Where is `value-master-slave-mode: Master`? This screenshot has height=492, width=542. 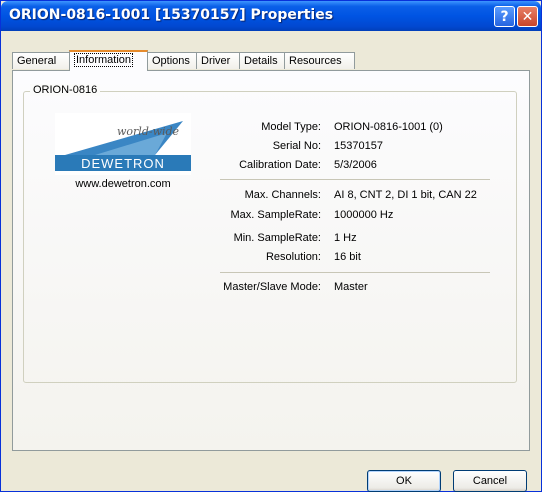
value-master-slave-mode: Master is located at coordinates (351, 287).